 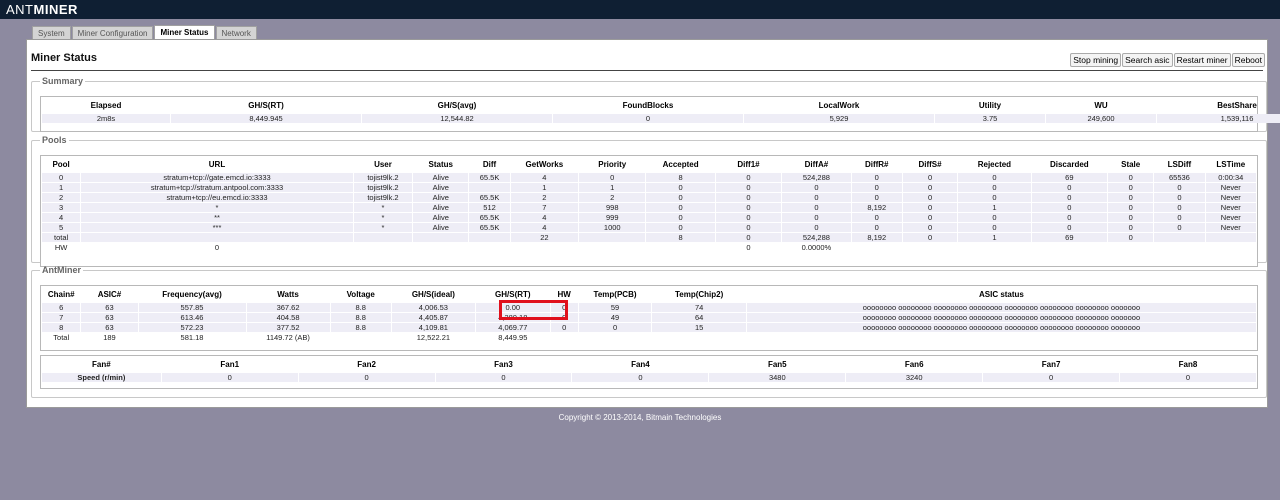 I want to click on table-cell: 64, so click(x=699, y=317).